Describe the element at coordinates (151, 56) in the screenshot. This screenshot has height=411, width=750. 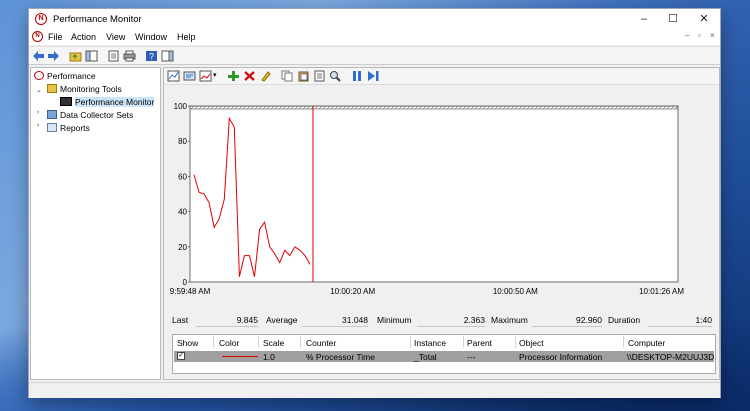
I see `help-icon: ?` at that location.